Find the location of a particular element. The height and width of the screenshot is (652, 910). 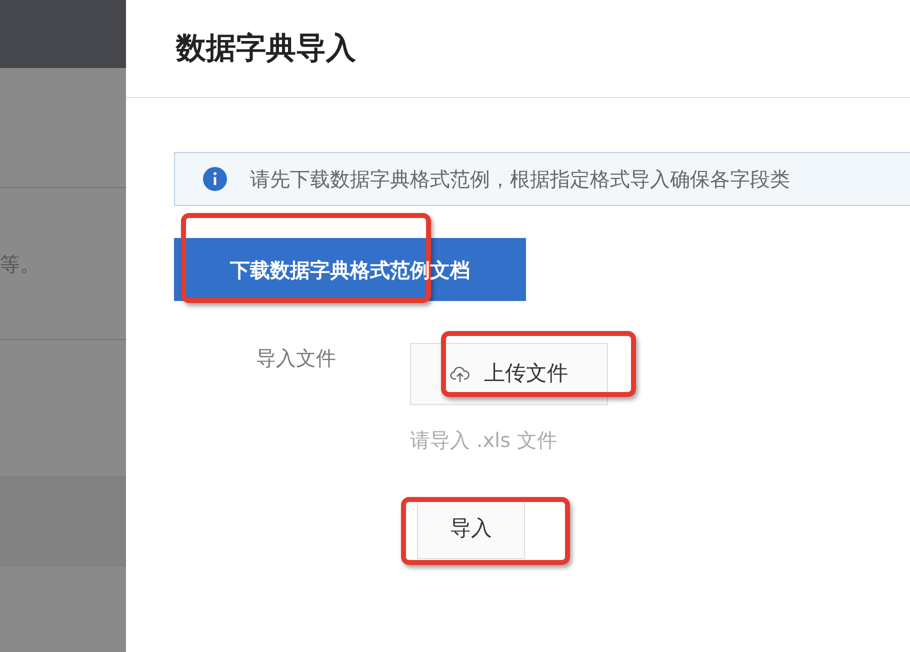

info-icon is located at coordinates (215, 179).